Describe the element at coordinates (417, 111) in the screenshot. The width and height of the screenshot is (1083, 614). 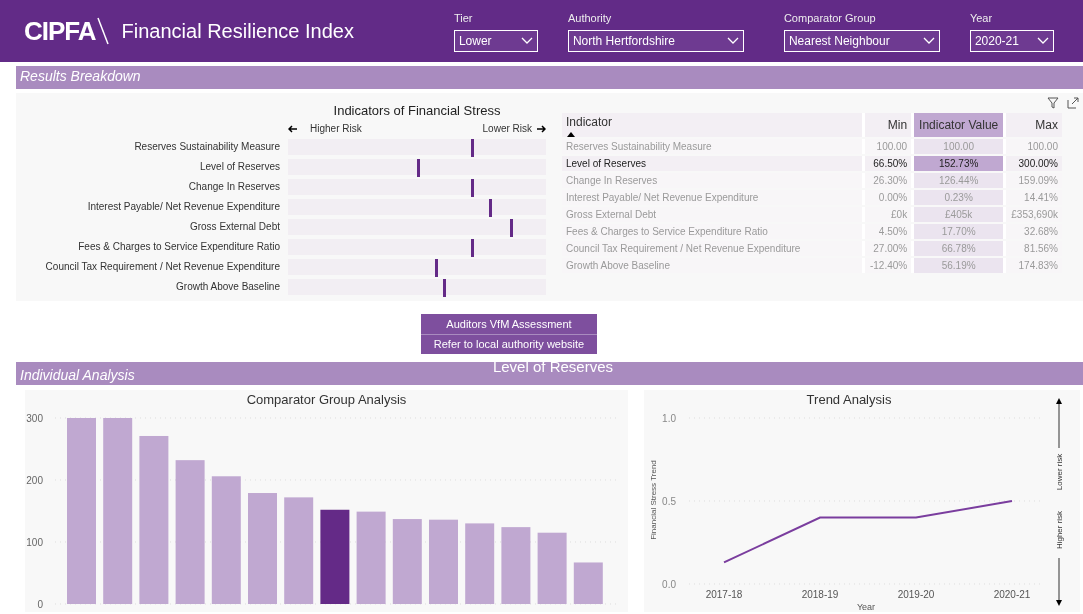
I see `chart-title: Indicators of Financial Stress` at that location.